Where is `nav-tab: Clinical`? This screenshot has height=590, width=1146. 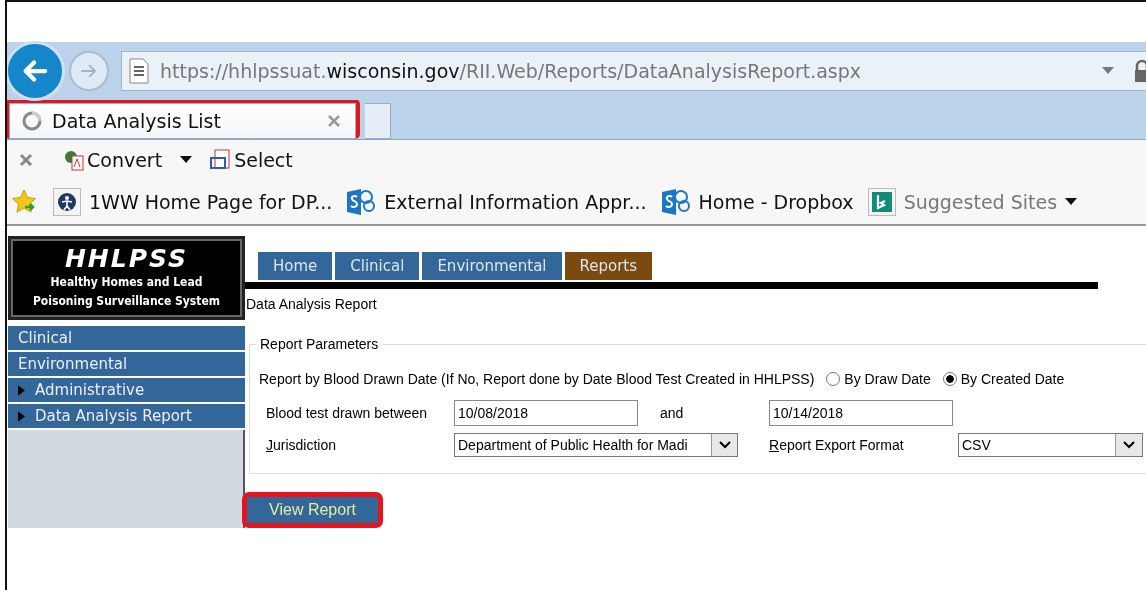 nav-tab: Clinical is located at coordinates (377, 266).